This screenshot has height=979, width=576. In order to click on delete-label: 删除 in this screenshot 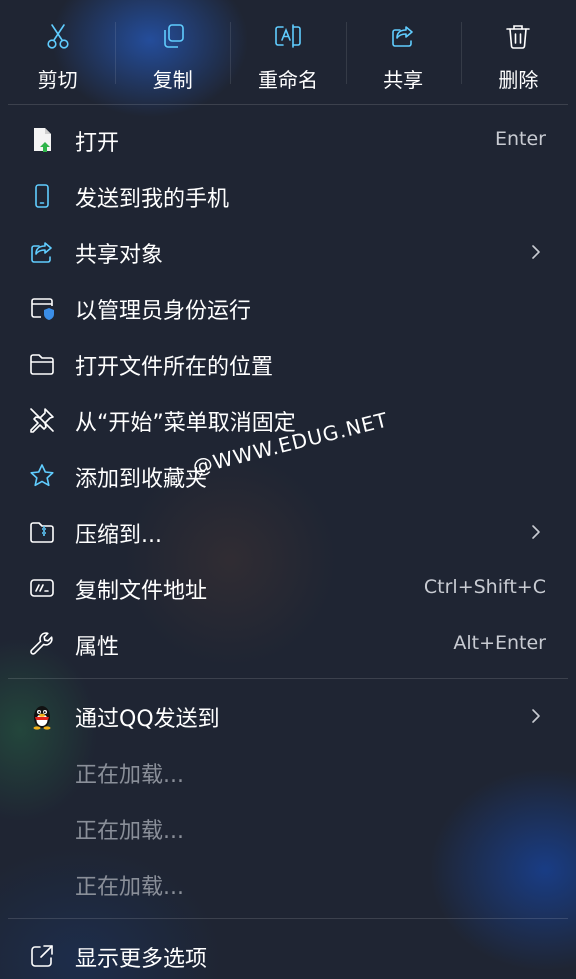, I will do `click(518, 80)`.